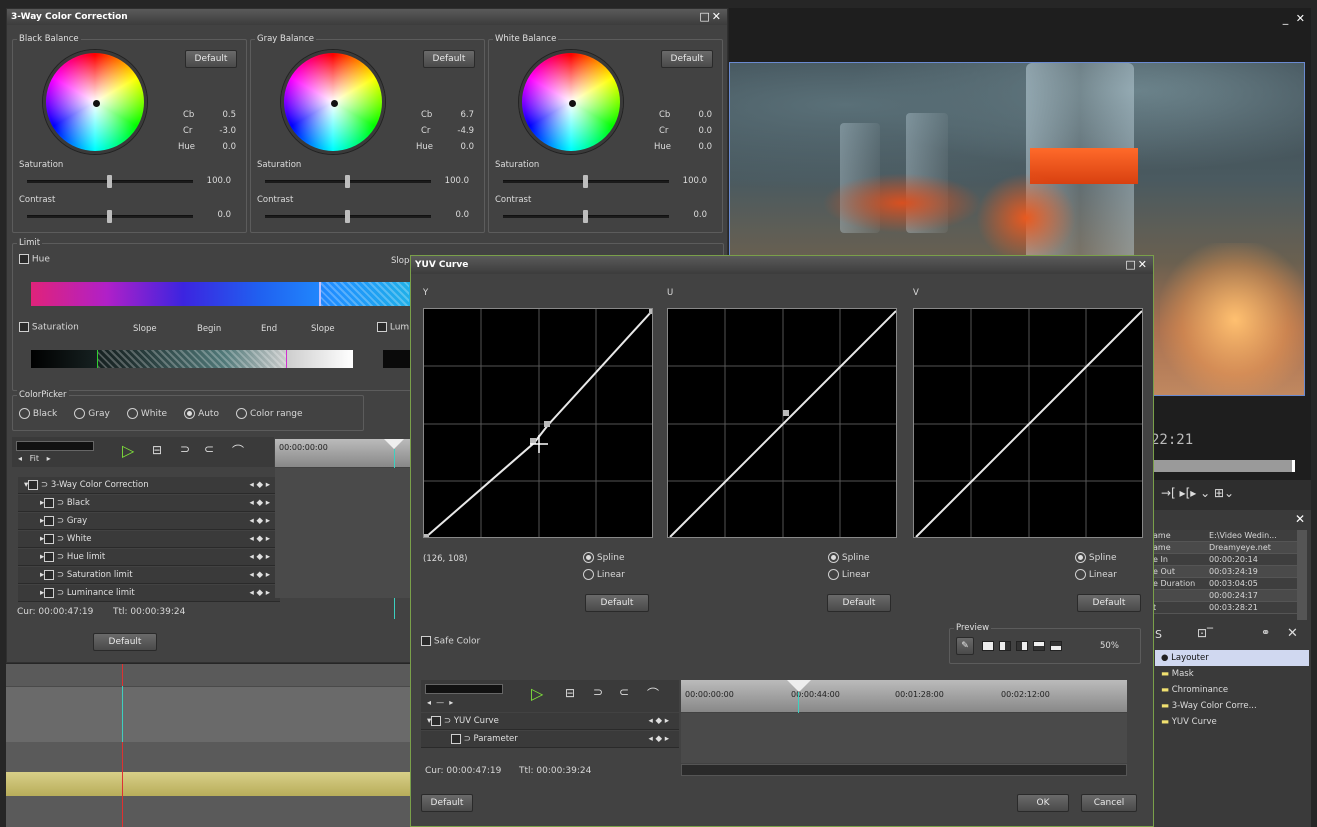  Describe the element at coordinates (364, 294) in the screenshot. I see `hue-range-selection` at that location.